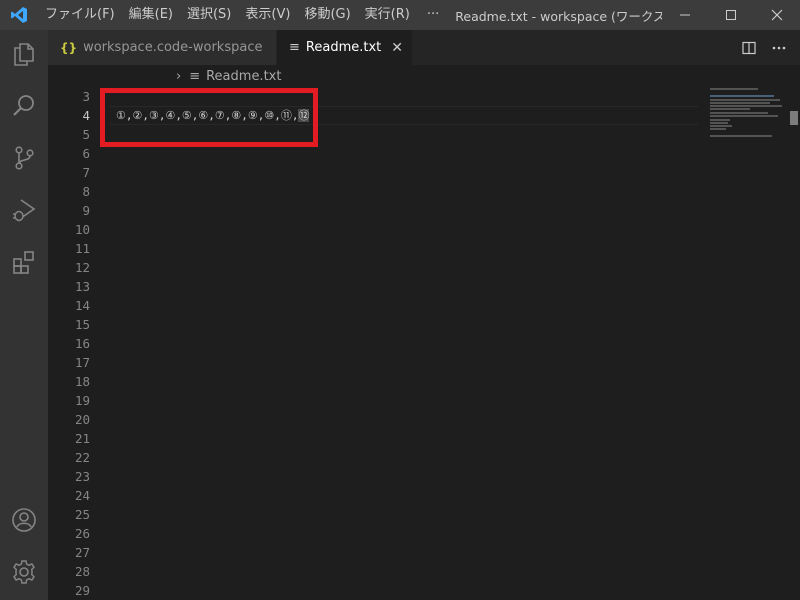 The height and width of the screenshot is (600, 800). I want to click on account-icon, so click(24, 520).